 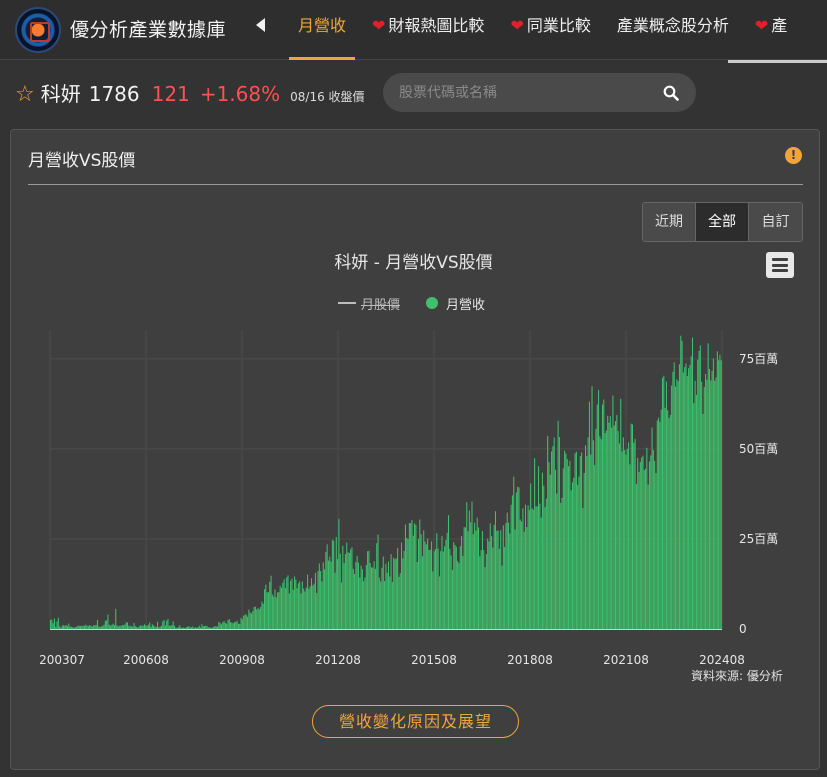 I want to click on revenue-reason-button: 營收變化原因及展望, so click(x=415, y=721).